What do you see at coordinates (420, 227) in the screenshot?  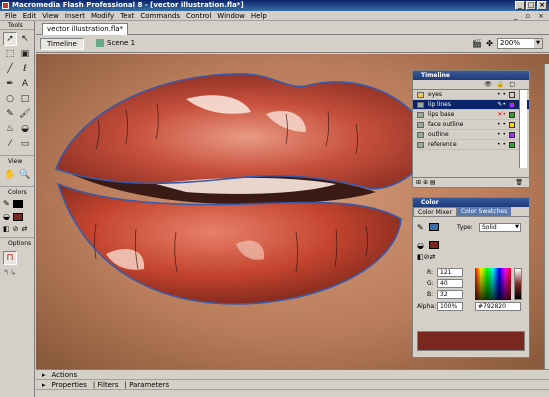 I see `stroke-pencil-icon: ✎` at bounding box center [420, 227].